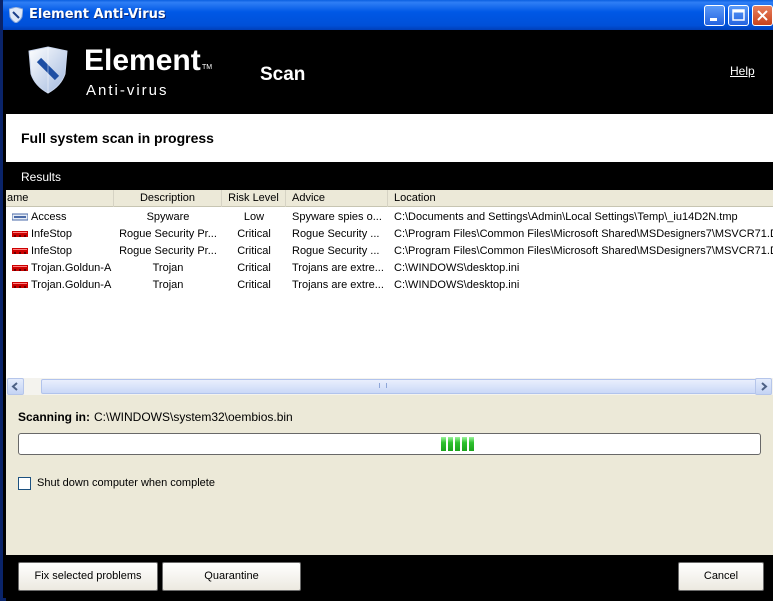  I want to click on shutdown-checkbox, so click(24, 483).